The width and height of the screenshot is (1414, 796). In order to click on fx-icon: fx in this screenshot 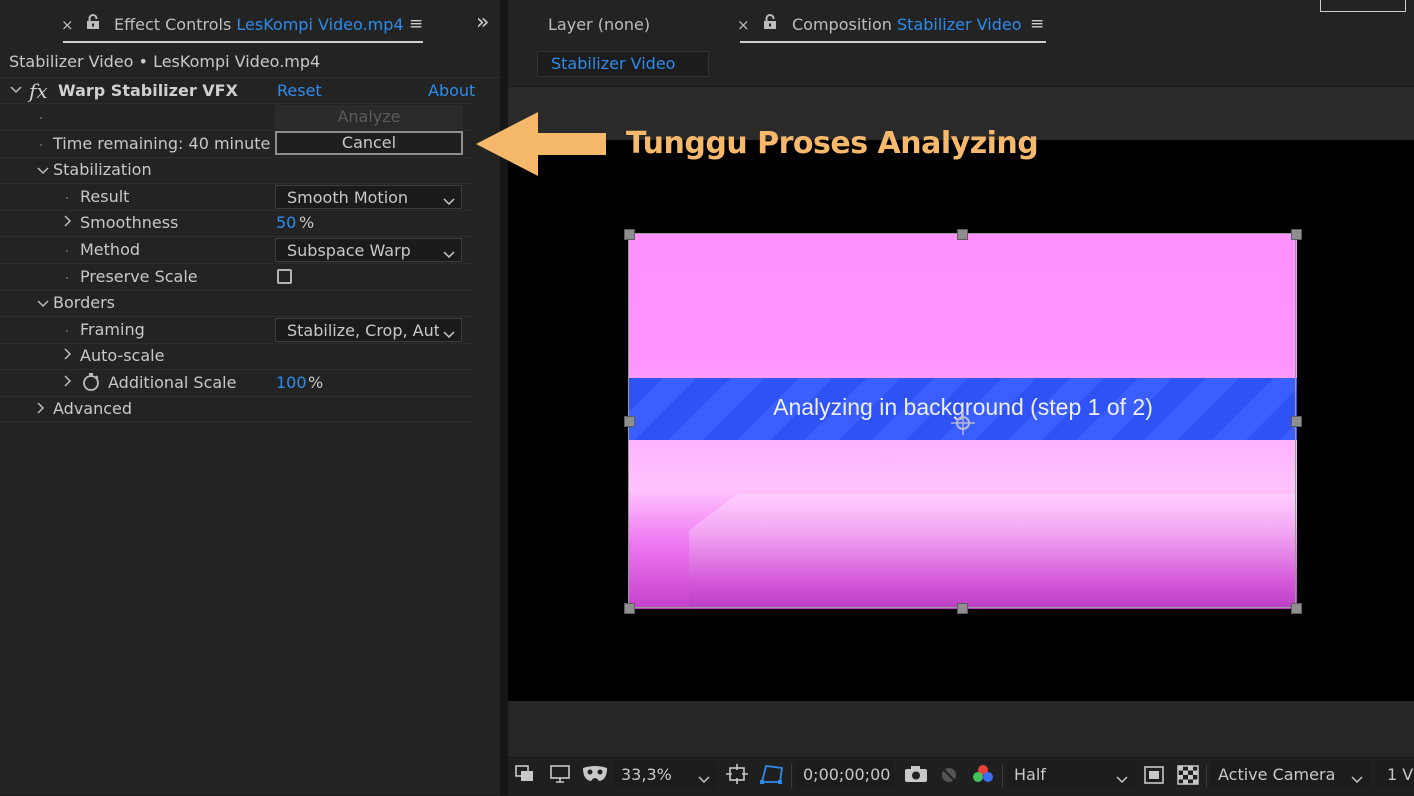, I will do `click(38, 91)`.